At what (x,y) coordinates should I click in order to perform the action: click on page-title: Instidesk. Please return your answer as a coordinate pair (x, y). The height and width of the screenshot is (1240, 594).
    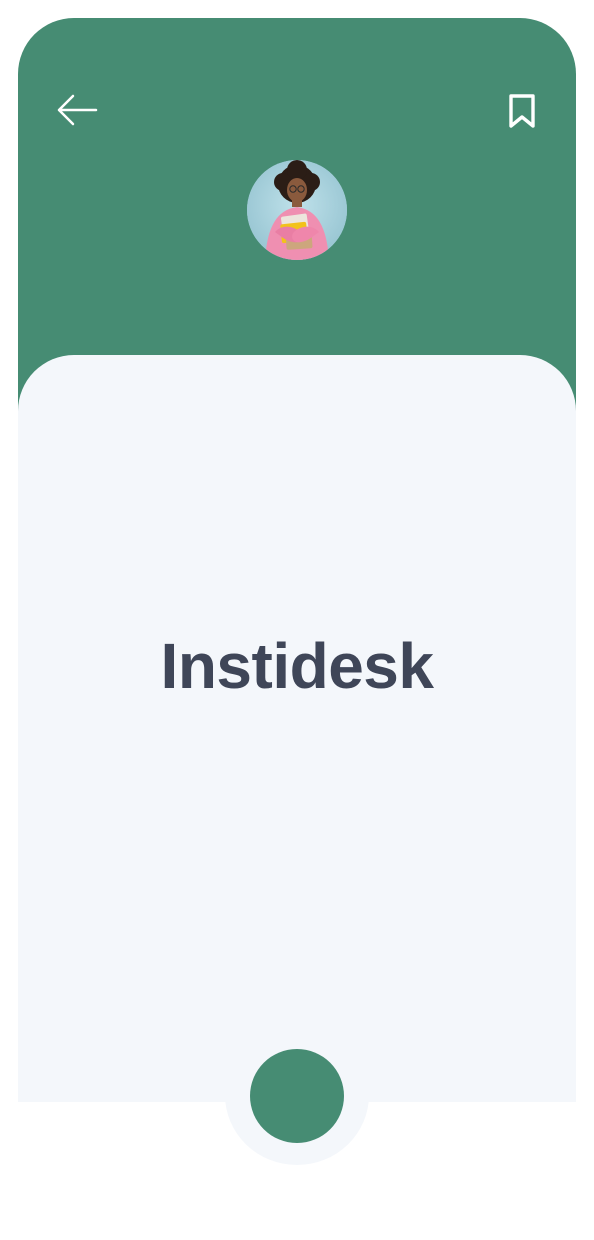
    Looking at the image, I should click on (297, 665).